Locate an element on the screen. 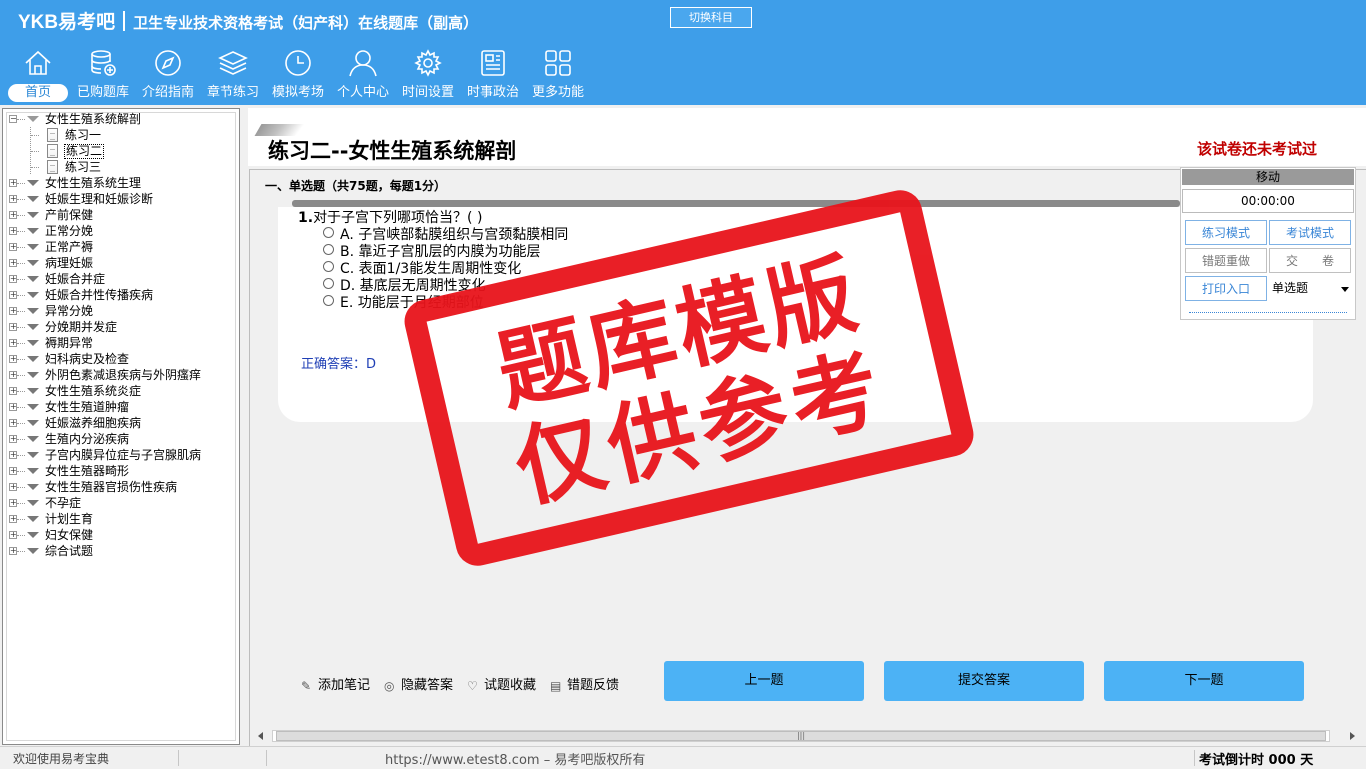 This screenshot has width=1366, height=769. nav-mock-exam: 模拟考场 is located at coordinates (298, 76).